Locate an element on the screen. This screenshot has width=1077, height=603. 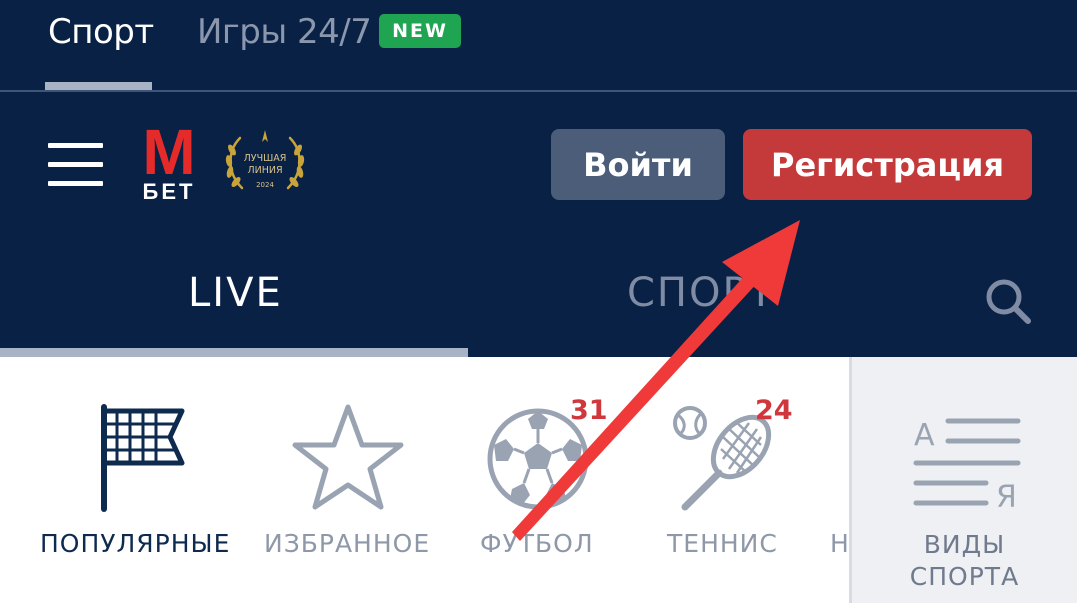
register-button: Регистрация is located at coordinates (887, 164).